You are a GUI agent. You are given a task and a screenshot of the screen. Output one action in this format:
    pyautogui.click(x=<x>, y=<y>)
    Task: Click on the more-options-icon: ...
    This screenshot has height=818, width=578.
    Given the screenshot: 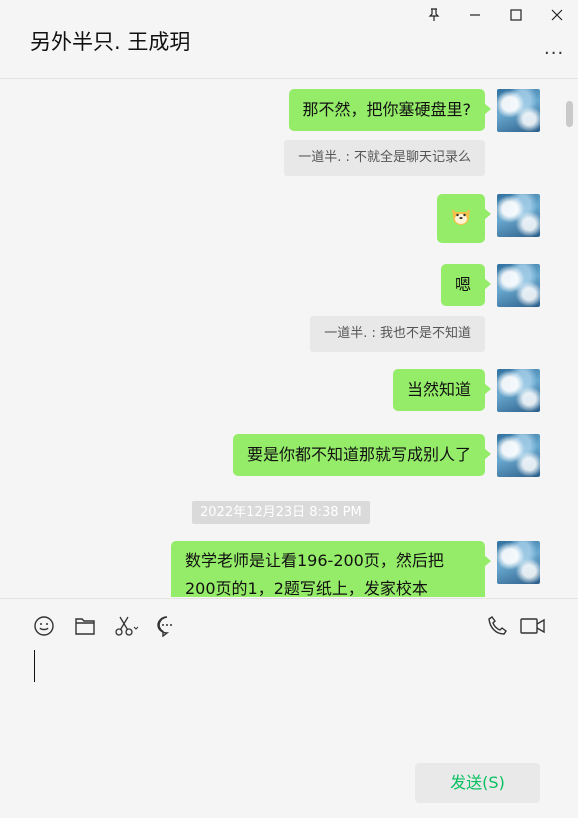 What is the action you would take?
    pyautogui.click(x=554, y=48)
    